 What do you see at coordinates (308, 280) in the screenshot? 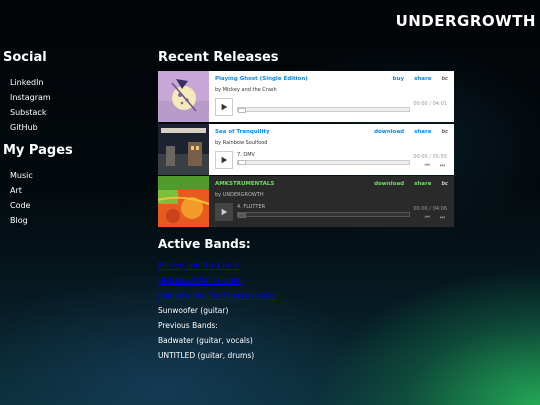
I see `band-link: UNDERGROWTH (solo)` at bounding box center [308, 280].